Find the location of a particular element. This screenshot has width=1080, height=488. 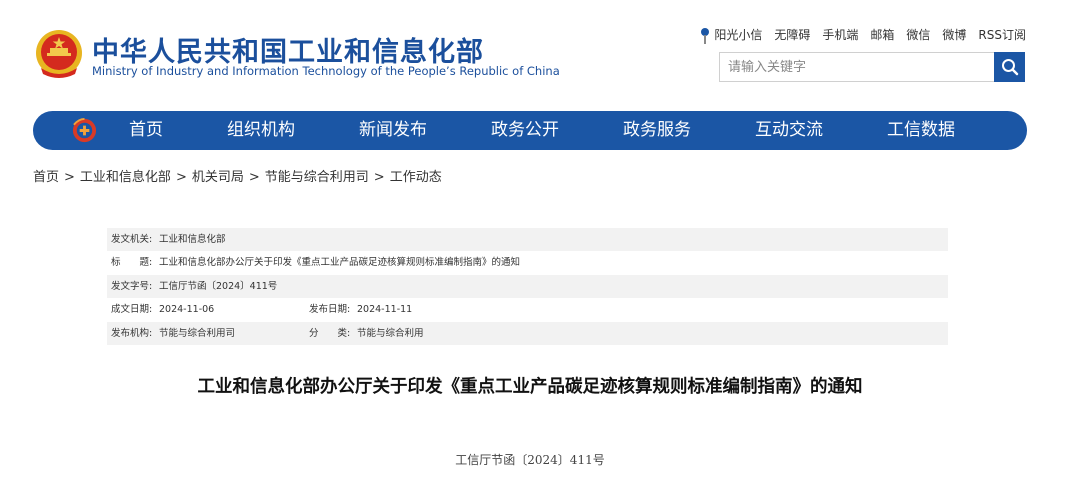

top-link-rss: RSS订阅 is located at coordinates (1002, 34).